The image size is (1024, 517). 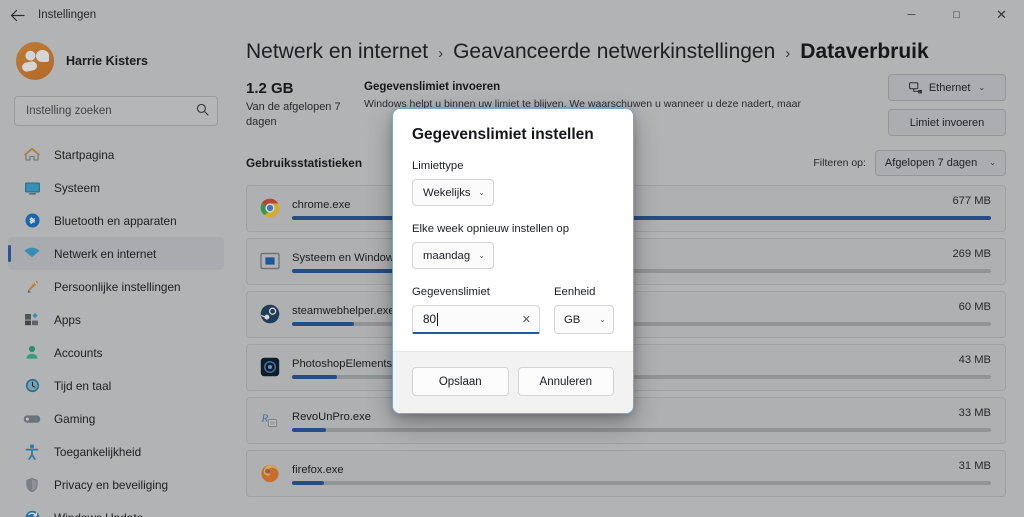 What do you see at coordinates (67, 319) in the screenshot?
I see `sidebar-item-label: Apps` at bounding box center [67, 319].